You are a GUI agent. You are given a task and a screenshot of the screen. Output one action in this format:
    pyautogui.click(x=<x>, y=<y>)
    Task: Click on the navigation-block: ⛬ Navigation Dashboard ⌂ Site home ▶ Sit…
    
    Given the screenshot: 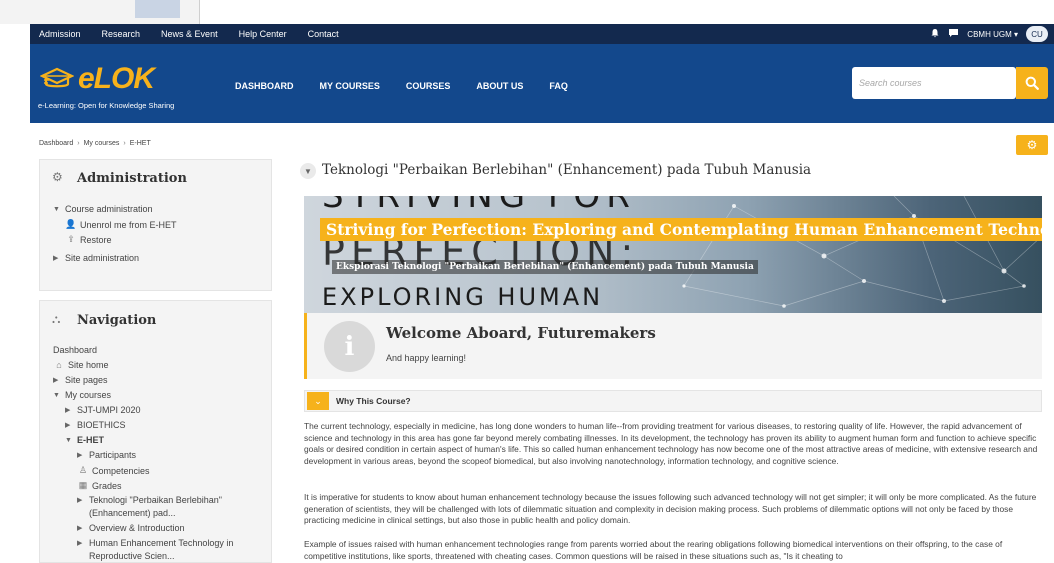 What is the action you would take?
    pyautogui.click(x=155, y=431)
    